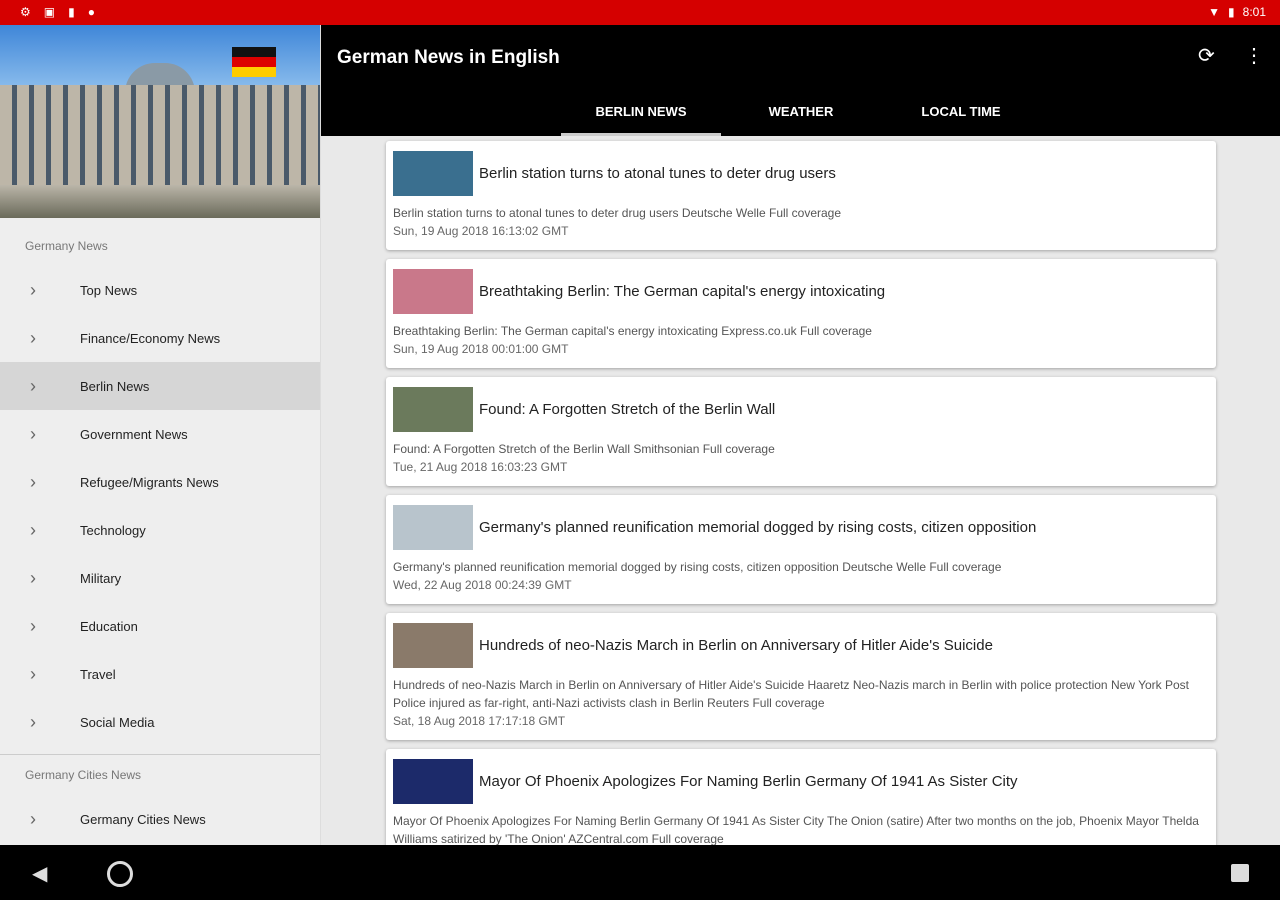 This screenshot has width=1280, height=900. What do you see at coordinates (160, 722) in the screenshot?
I see `sidebar-item: › Social Media` at bounding box center [160, 722].